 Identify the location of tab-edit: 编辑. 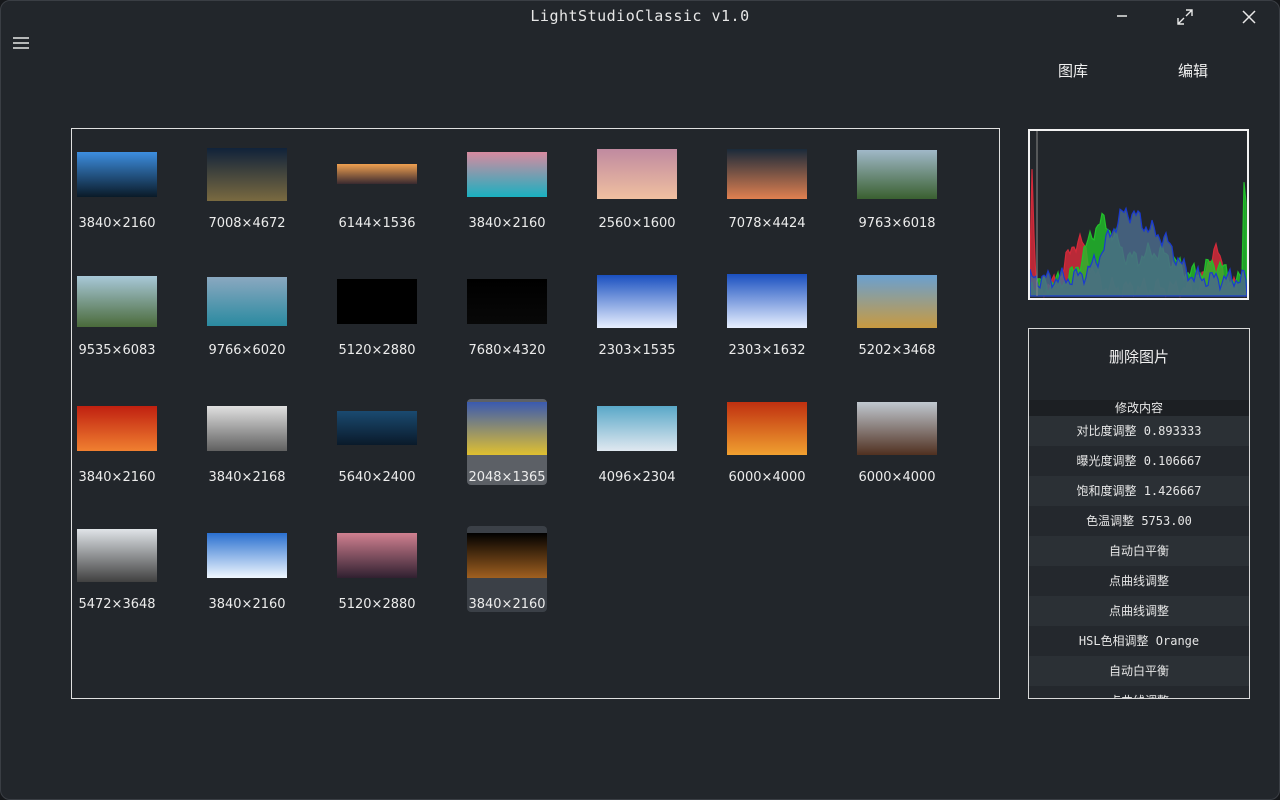
(1193, 70).